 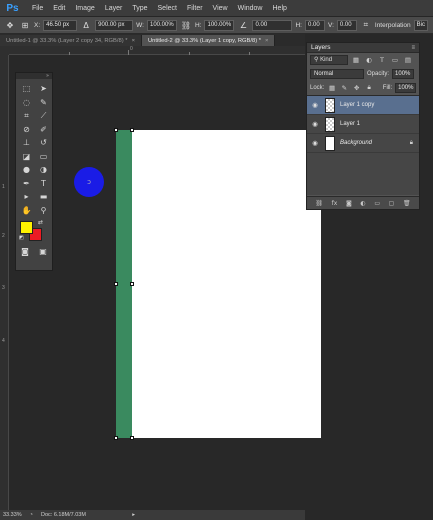 What do you see at coordinates (346, 25) in the screenshot?
I see `vskew-field: 0.00` at bounding box center [346, 25].